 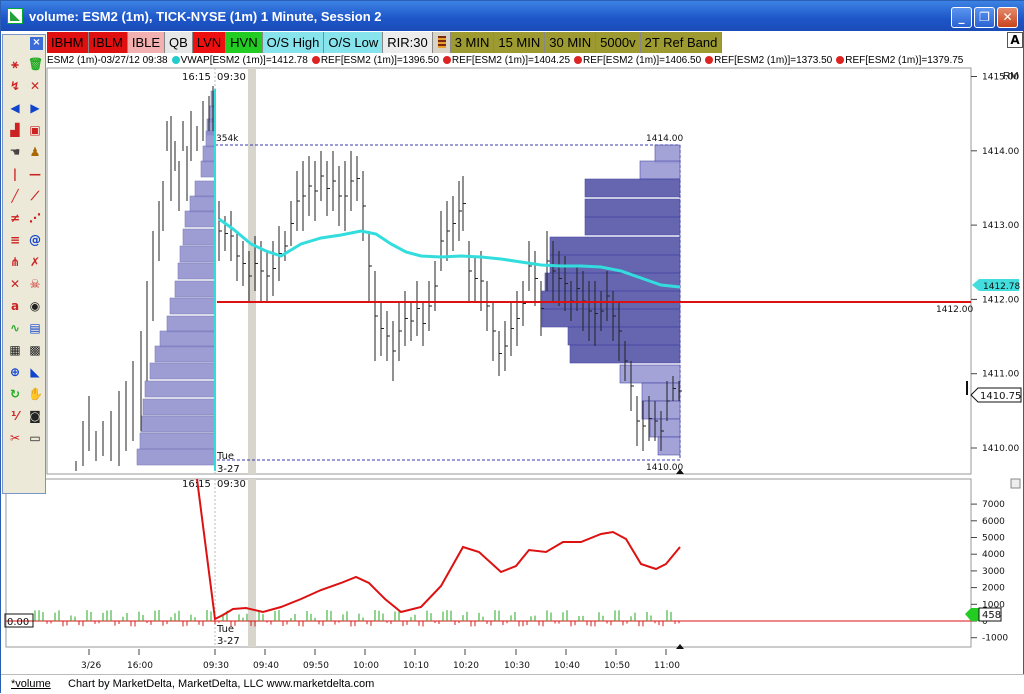 I want to click on palette-close-icon: ×, so click(x=36, y=43).